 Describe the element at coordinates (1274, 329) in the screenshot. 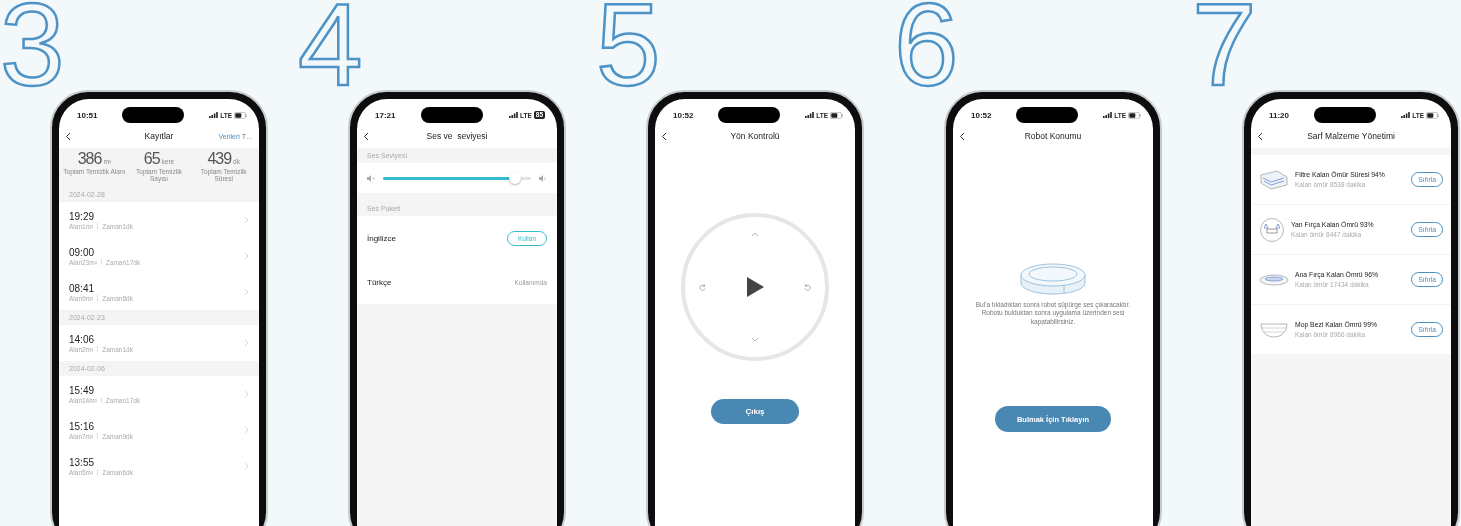

I see `mop-pad-icon` at that location.